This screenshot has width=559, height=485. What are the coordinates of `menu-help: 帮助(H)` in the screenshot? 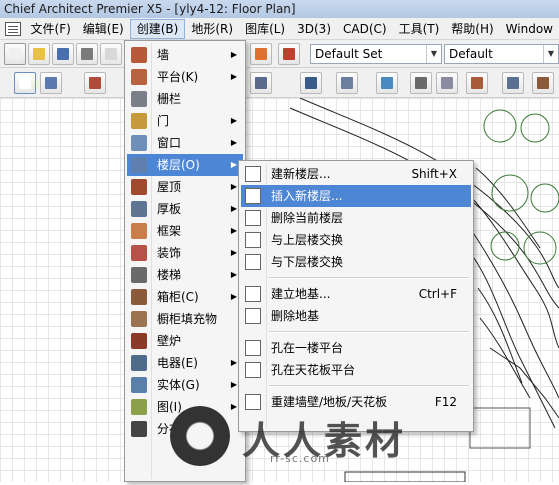 It's located at (472, 29).